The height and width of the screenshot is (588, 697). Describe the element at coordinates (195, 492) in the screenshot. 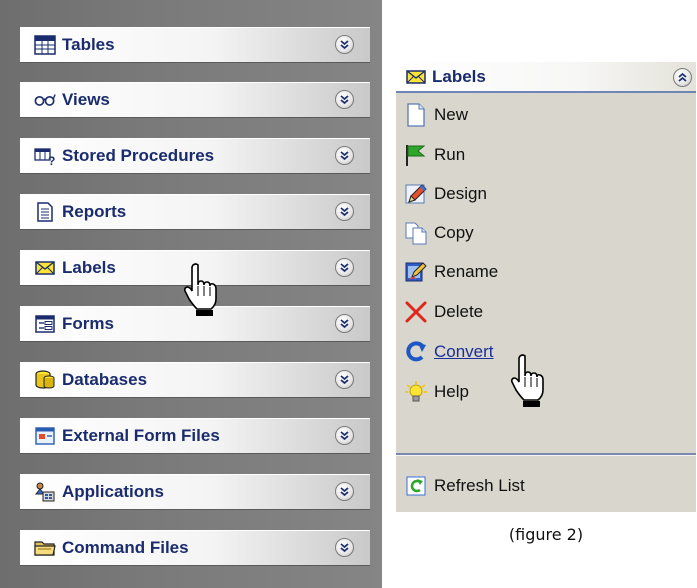

I see `applications-section-bar: Applications` at that location.